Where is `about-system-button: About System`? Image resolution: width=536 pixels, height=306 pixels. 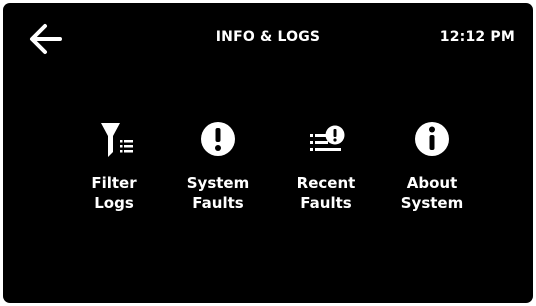
about-system-button: About System is located at coordinates (432, 166).